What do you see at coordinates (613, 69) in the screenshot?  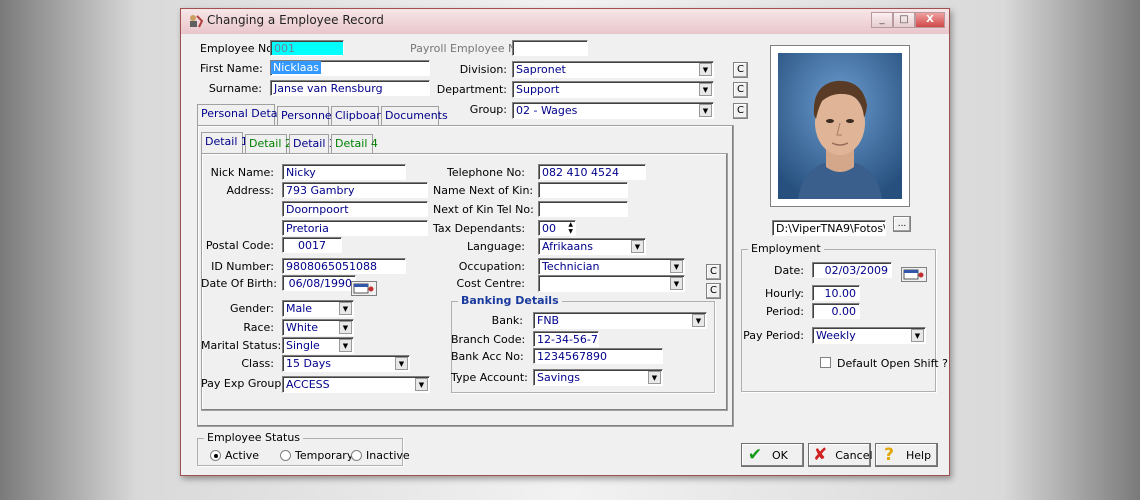 I see `division-select: Sapronet ▼` at bounding box center [613, 69].